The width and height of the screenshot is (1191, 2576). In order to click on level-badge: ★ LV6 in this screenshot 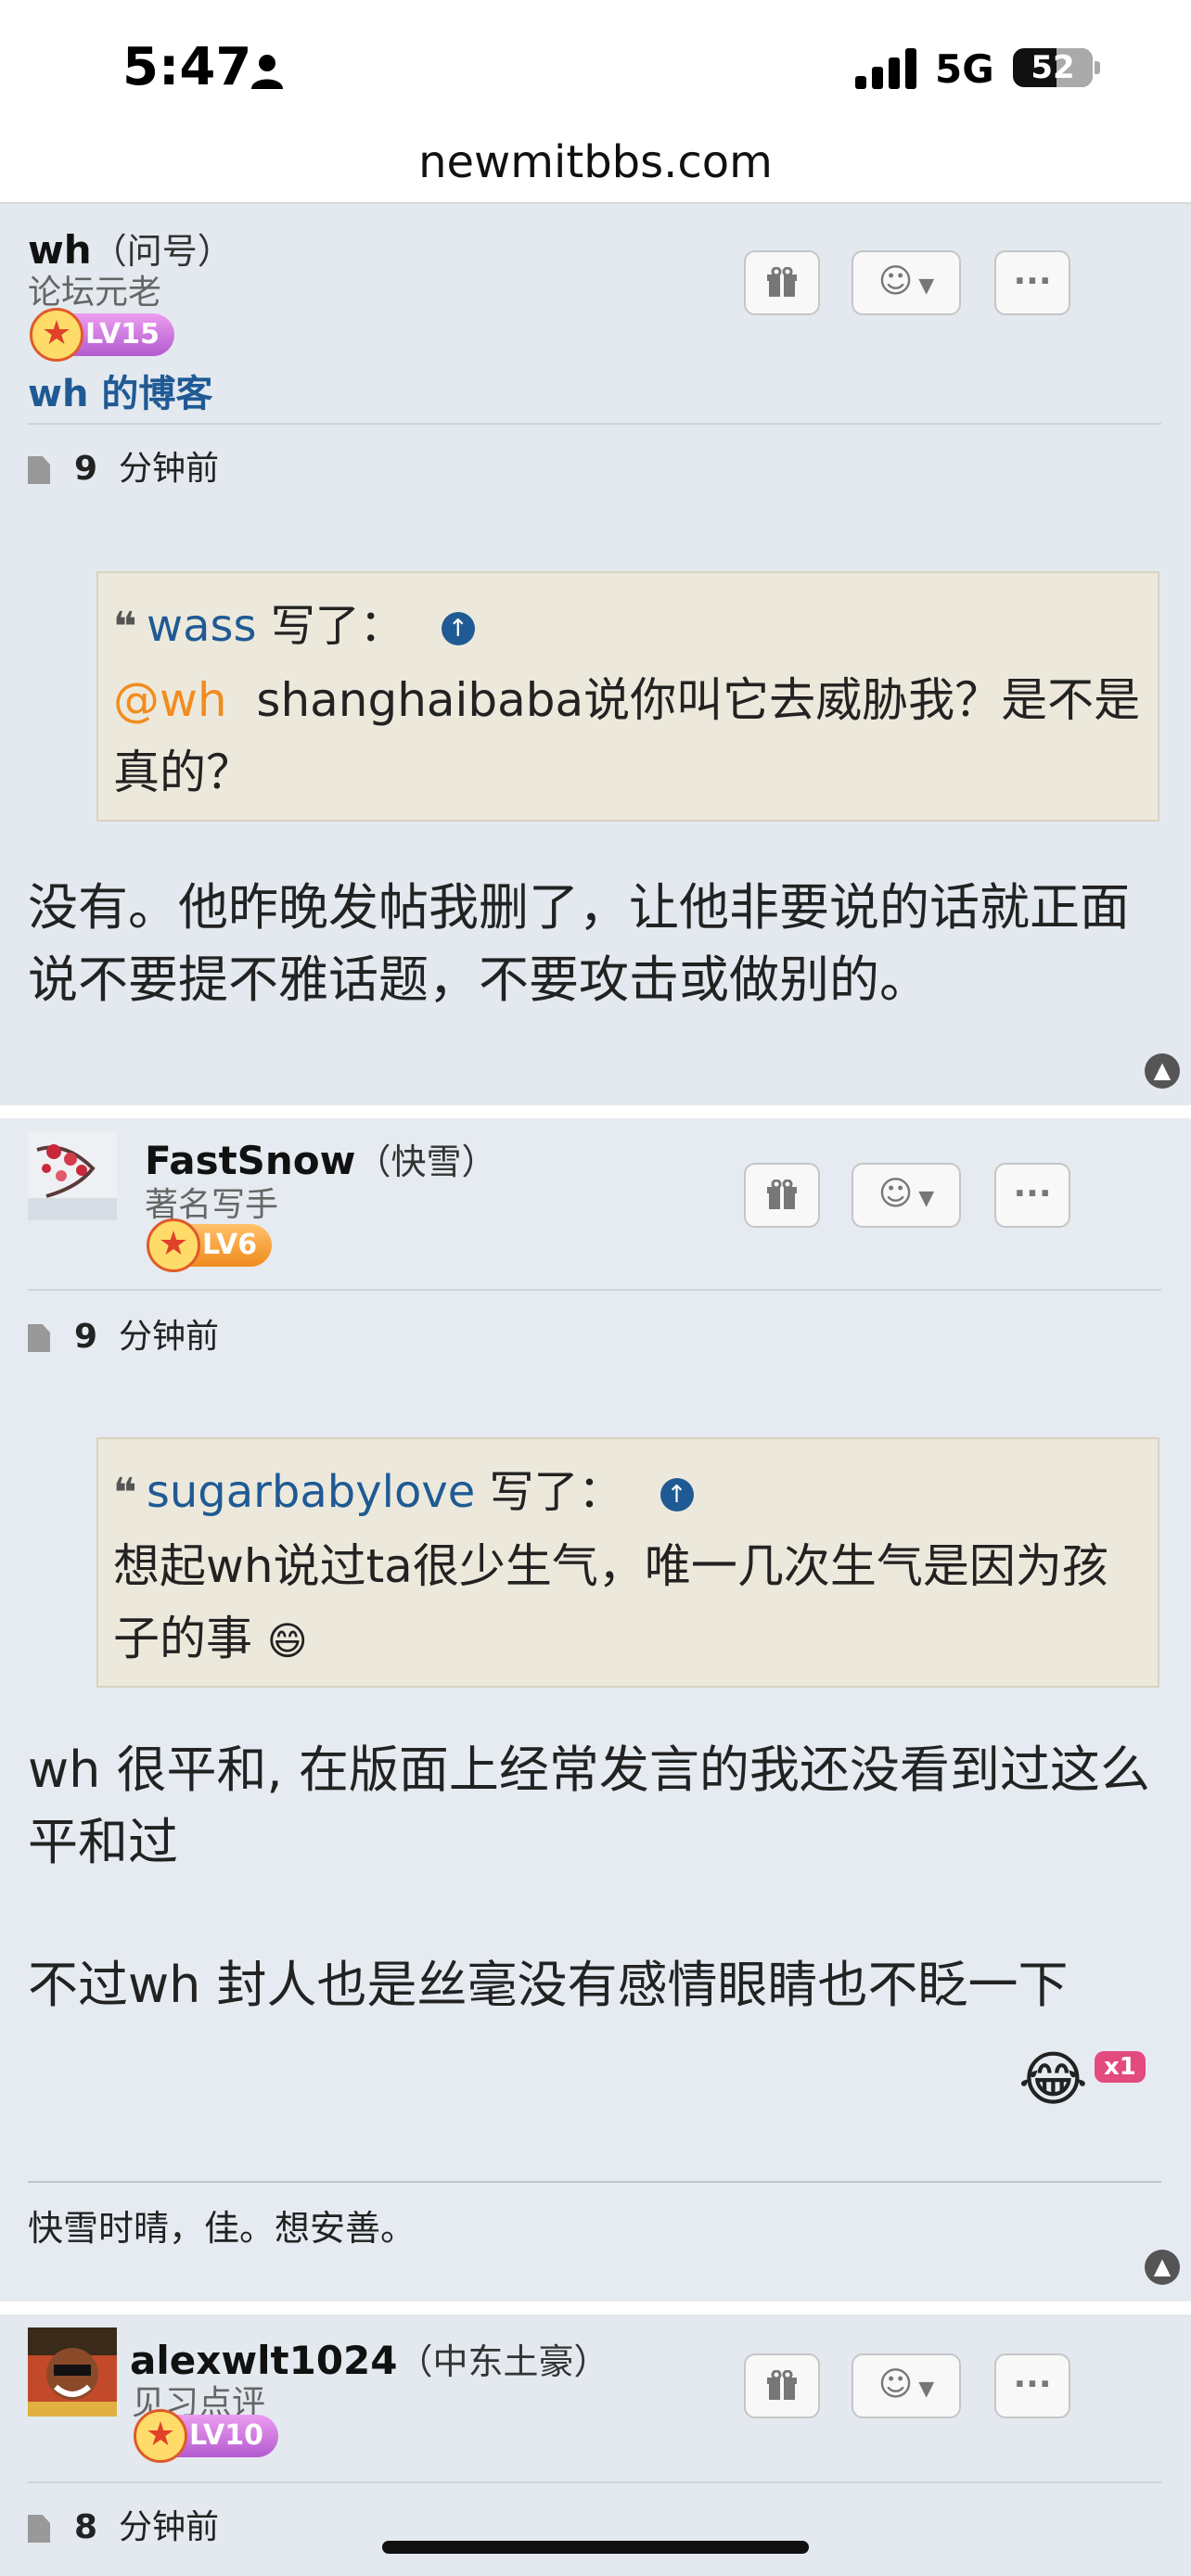, I will do `click(210, 1245)`.